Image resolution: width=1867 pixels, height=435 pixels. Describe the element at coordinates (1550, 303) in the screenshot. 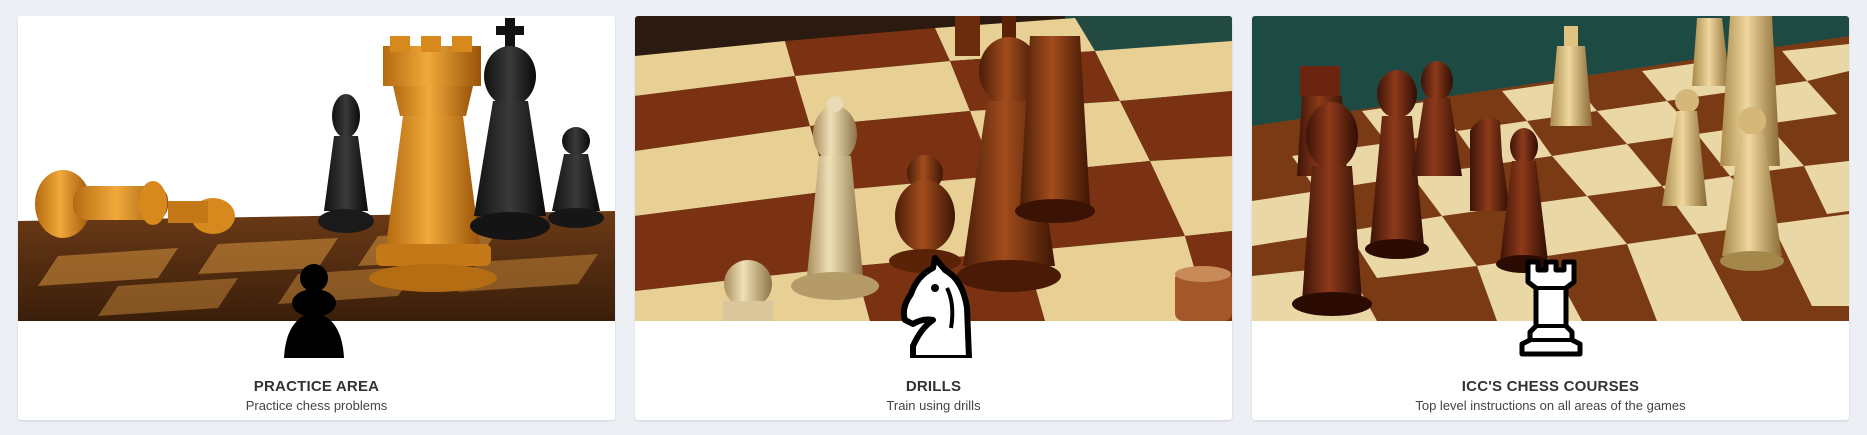

I see `rook-icon` at that location.